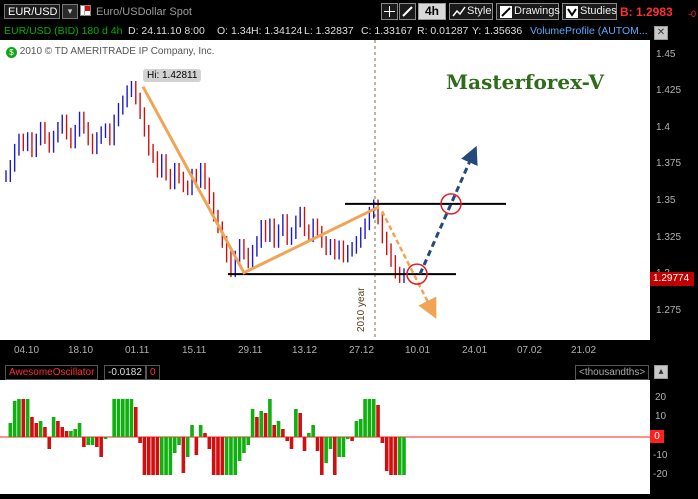 This screenshot has width=698, height=499. I want to click on price-tick-5: 1.325, so click(669, 237).